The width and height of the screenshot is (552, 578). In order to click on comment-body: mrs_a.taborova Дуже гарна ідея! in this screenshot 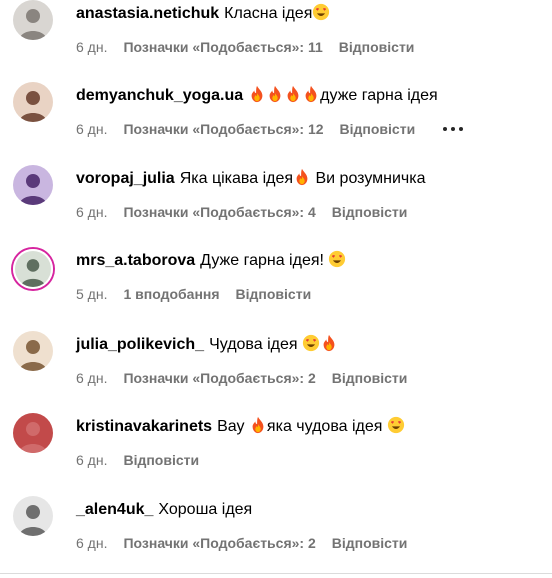, I will do `click(211, 261)`.